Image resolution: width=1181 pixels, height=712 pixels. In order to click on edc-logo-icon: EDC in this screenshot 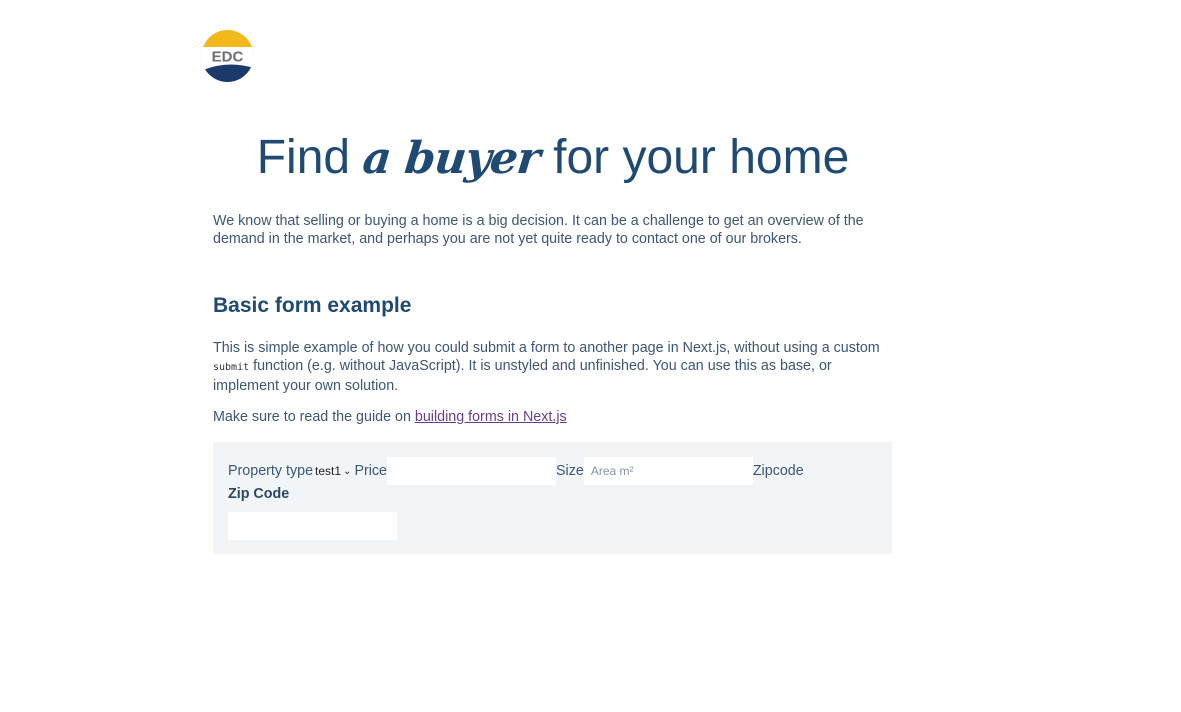, I will do `click(227, 56)`.